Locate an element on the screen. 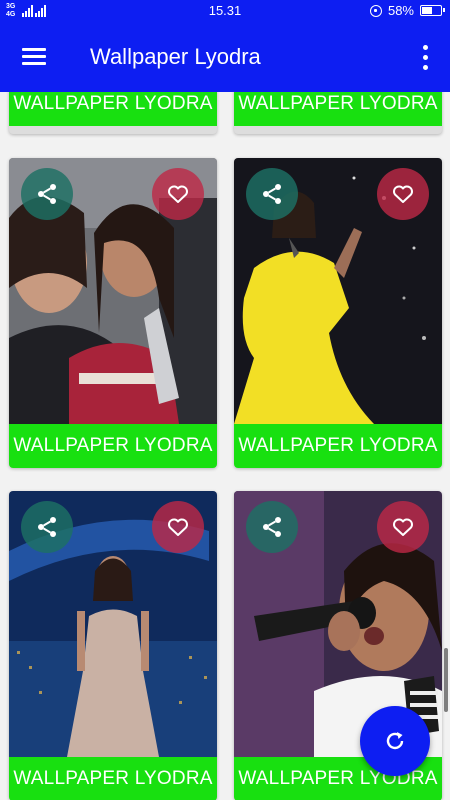  refresh-icon is located at coordinates (395, 741).